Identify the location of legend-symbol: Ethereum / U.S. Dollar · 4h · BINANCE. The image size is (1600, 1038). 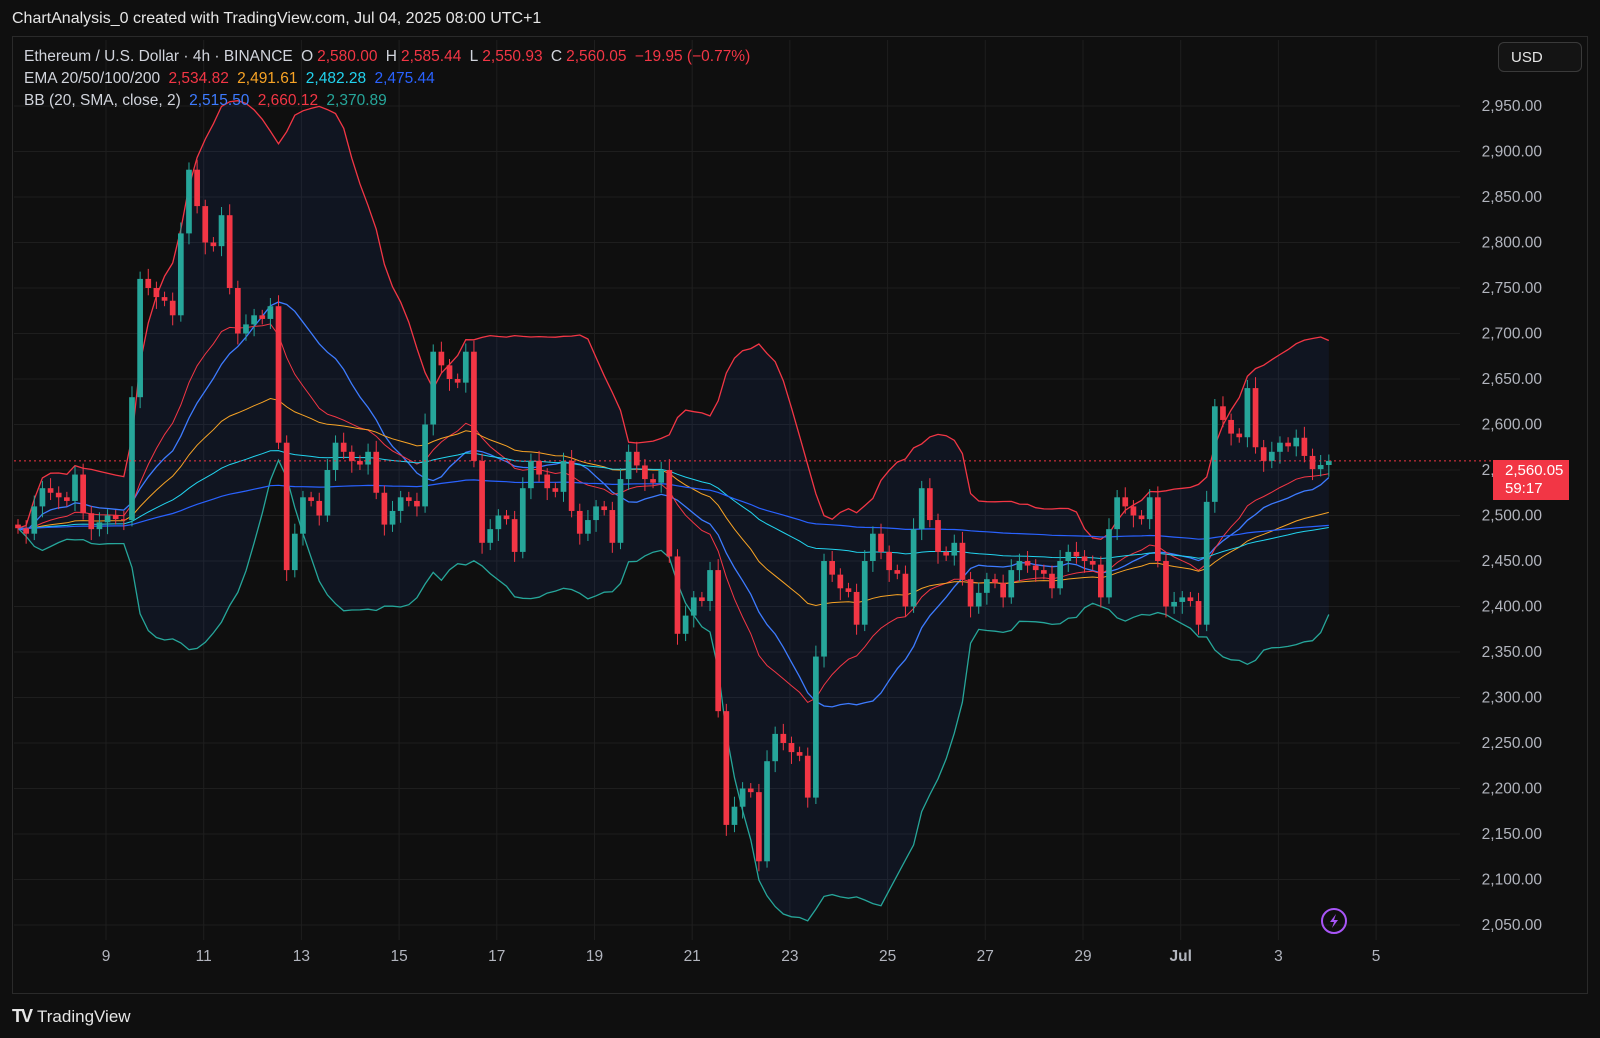
(158, 56).